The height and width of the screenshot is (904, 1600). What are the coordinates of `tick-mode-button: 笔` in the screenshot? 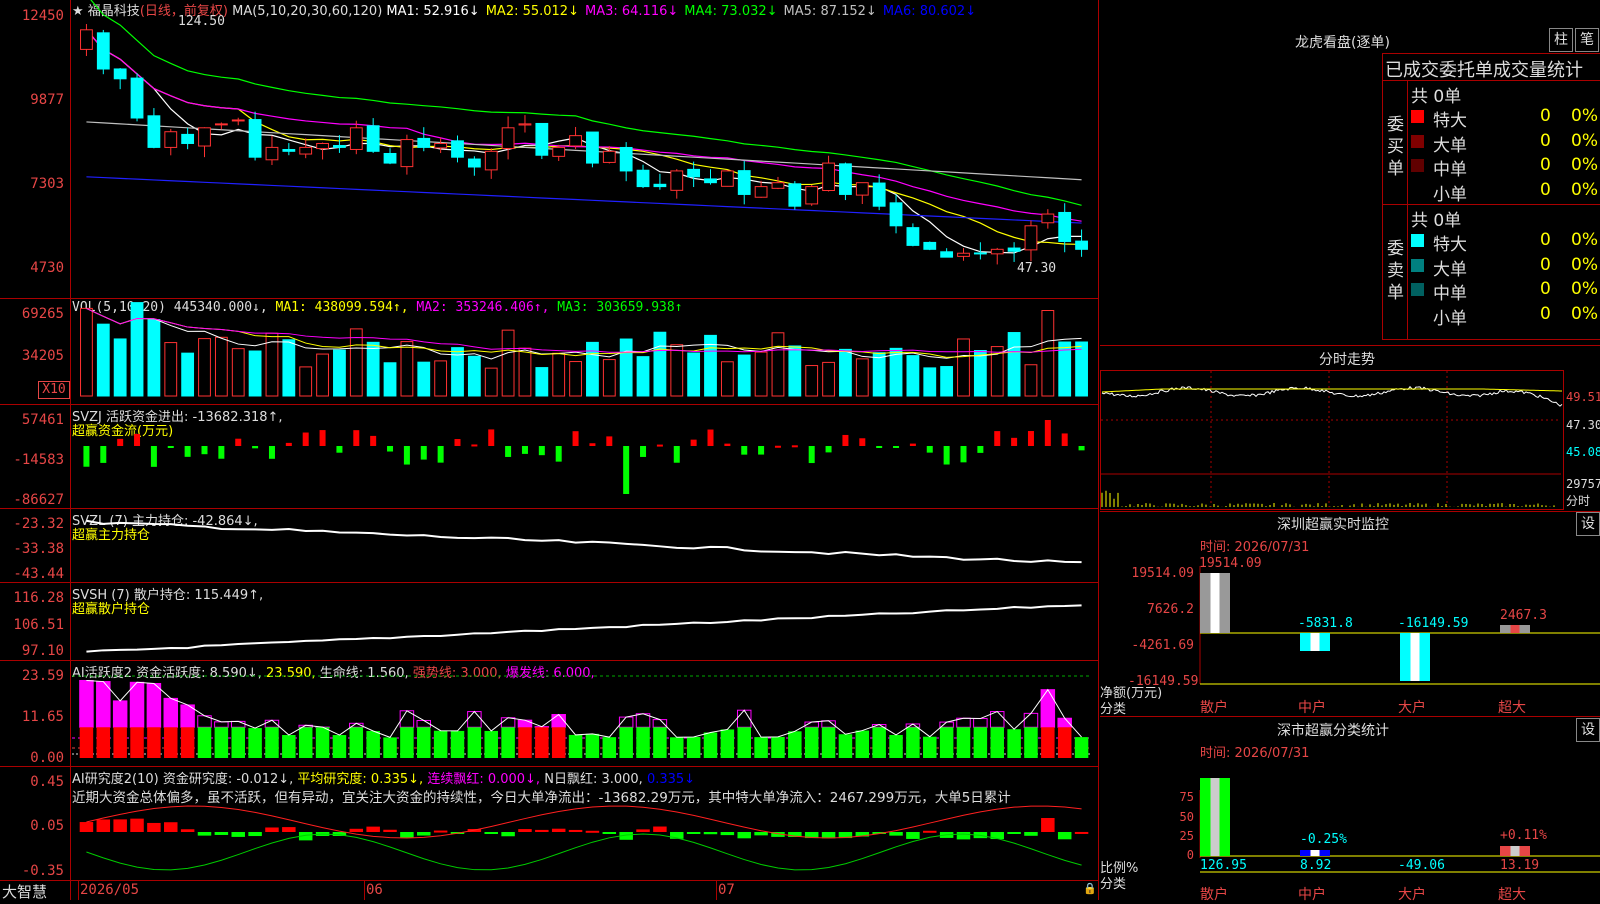 It's located at (1587, 40).